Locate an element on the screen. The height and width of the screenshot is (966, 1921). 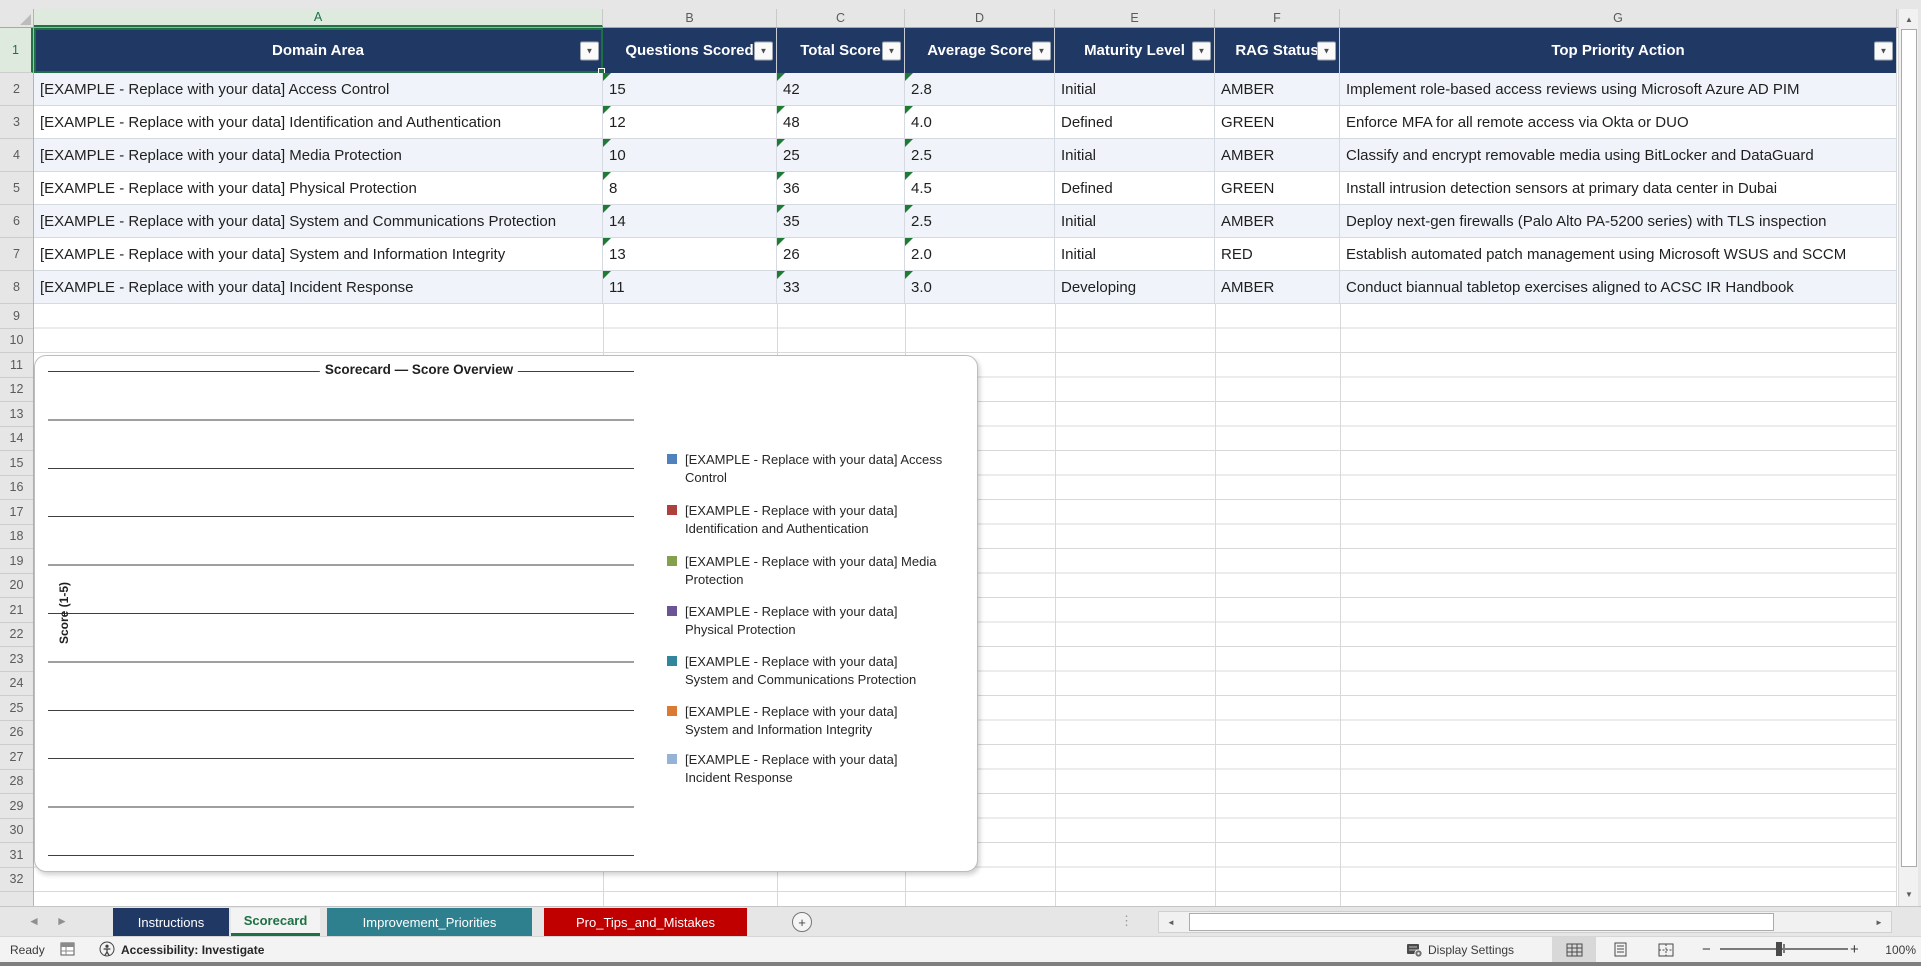
normal-view-button is located at coordinates (1574, 949).